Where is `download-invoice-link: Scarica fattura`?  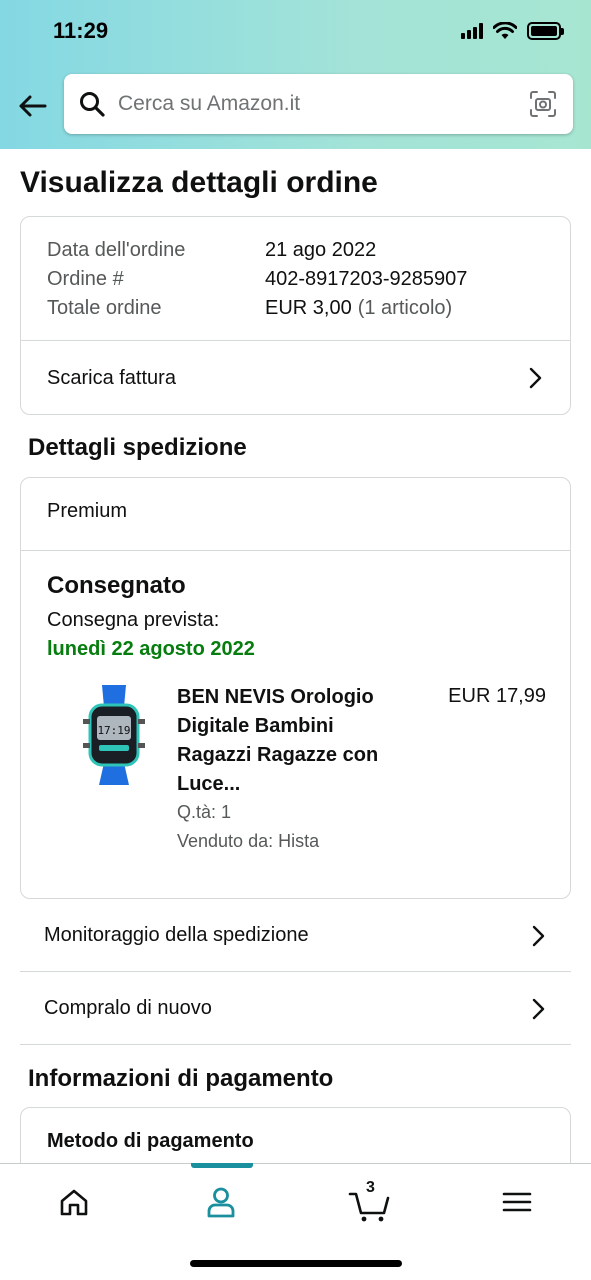 download-invoice-link: Scarica fattura is located at coordinates (295, 377).